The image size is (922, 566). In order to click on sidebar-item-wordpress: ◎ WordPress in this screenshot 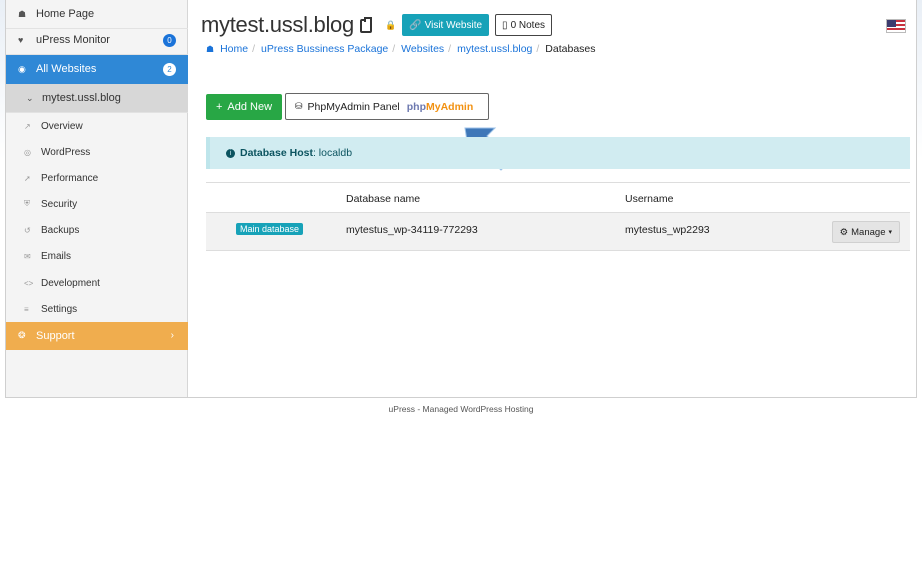, I will do `click(97, 152)`.